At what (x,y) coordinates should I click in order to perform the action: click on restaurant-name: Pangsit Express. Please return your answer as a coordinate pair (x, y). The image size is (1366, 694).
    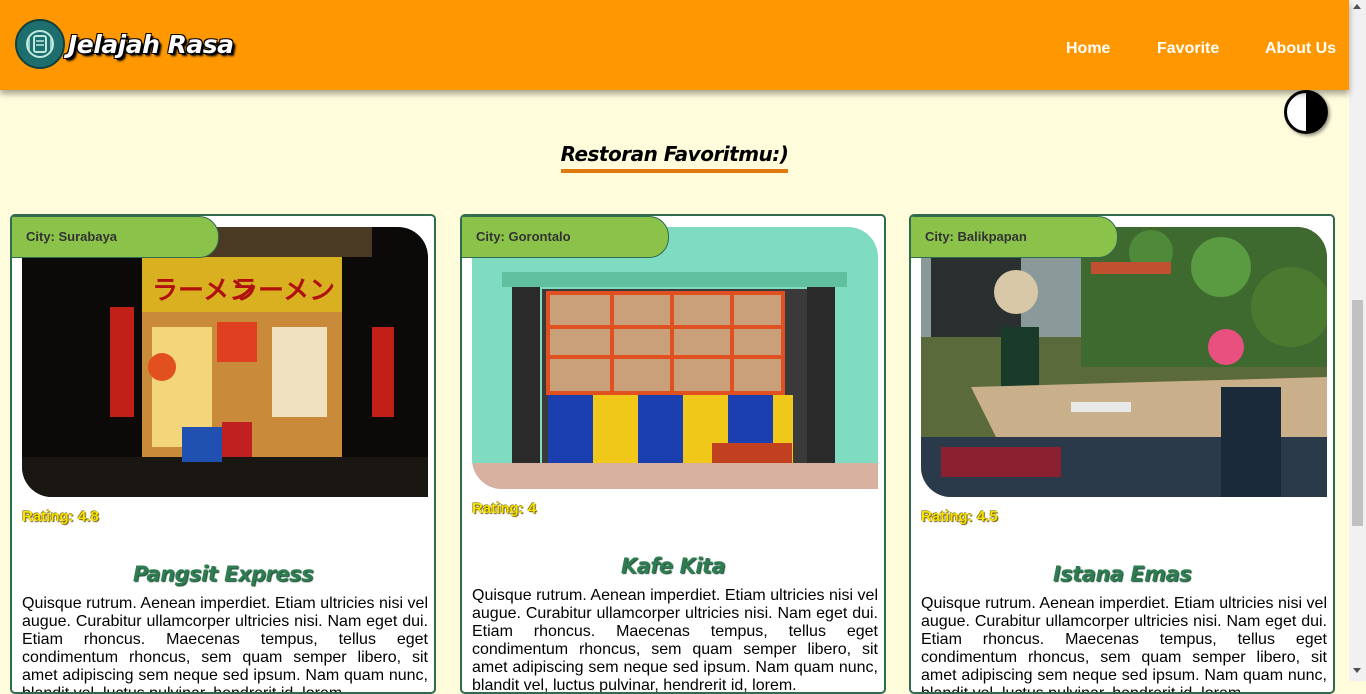
    Looking at the image, I should click on (223, 574).